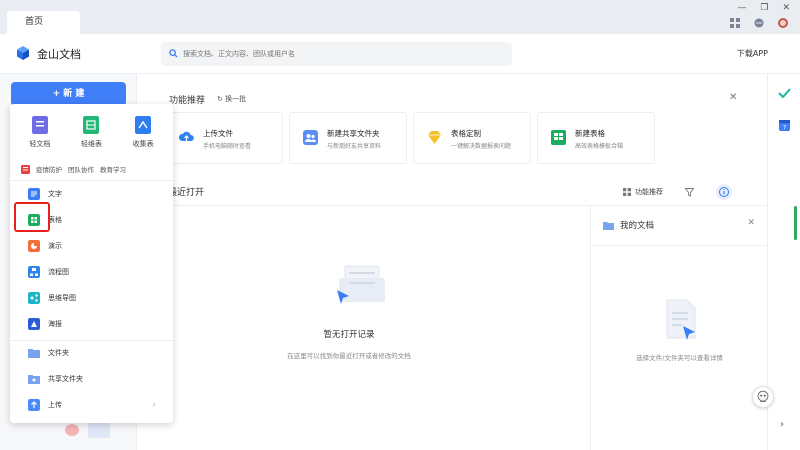 The image size is (800, 450). I want to click on restore-icon: ❐, so click(764, 8).